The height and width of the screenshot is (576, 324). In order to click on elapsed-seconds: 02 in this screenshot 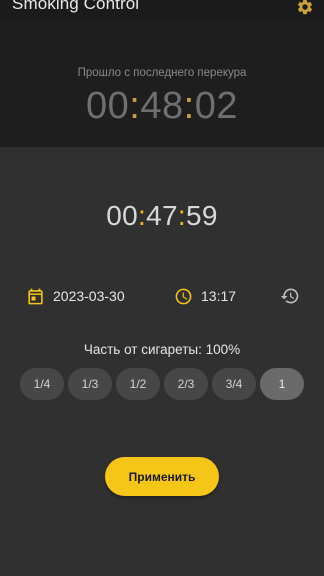, I will do `click(216, 106)`.